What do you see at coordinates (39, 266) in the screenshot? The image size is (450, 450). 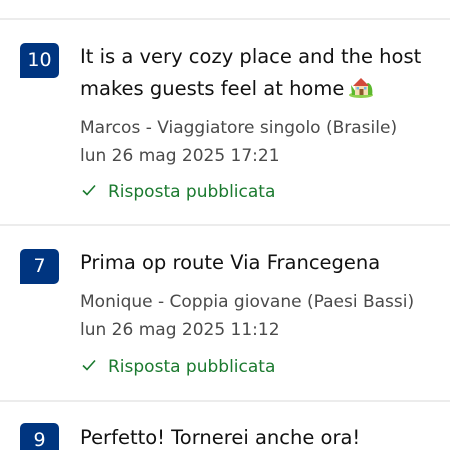 I see `score-badge: 7` at bounding box center [39, 266].